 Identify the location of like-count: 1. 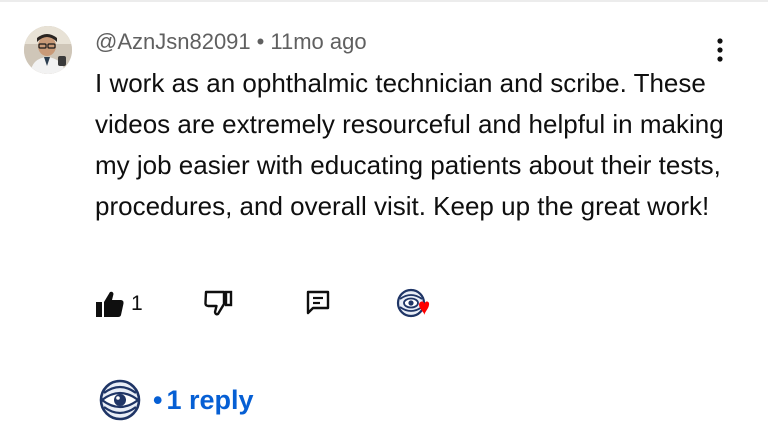
(137, 303).